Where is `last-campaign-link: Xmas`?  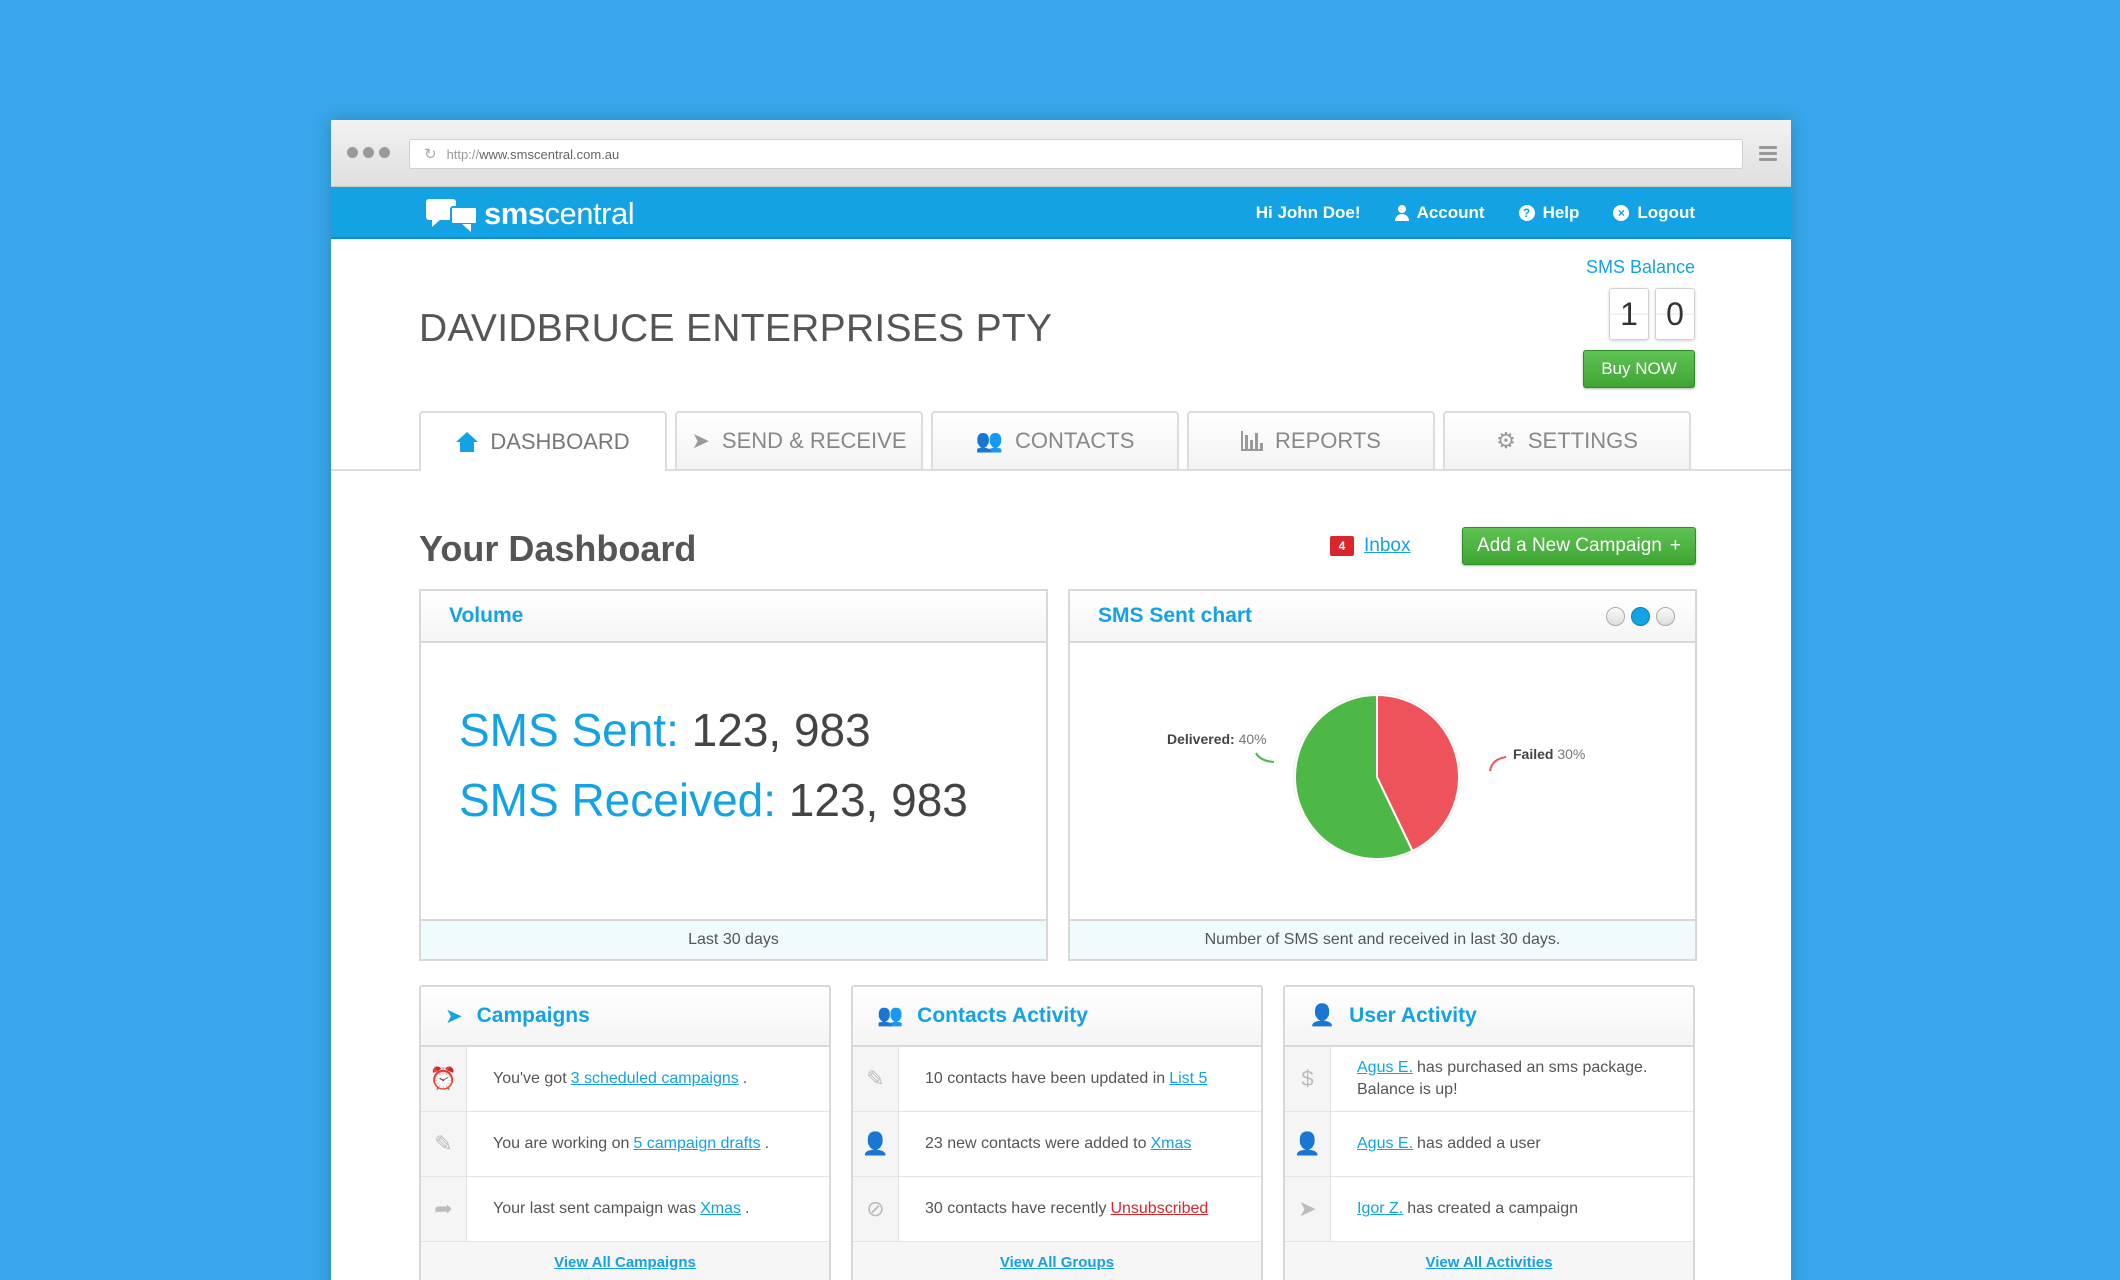 last-campaign-link: Xmas is located at coordinates (720, 1209).